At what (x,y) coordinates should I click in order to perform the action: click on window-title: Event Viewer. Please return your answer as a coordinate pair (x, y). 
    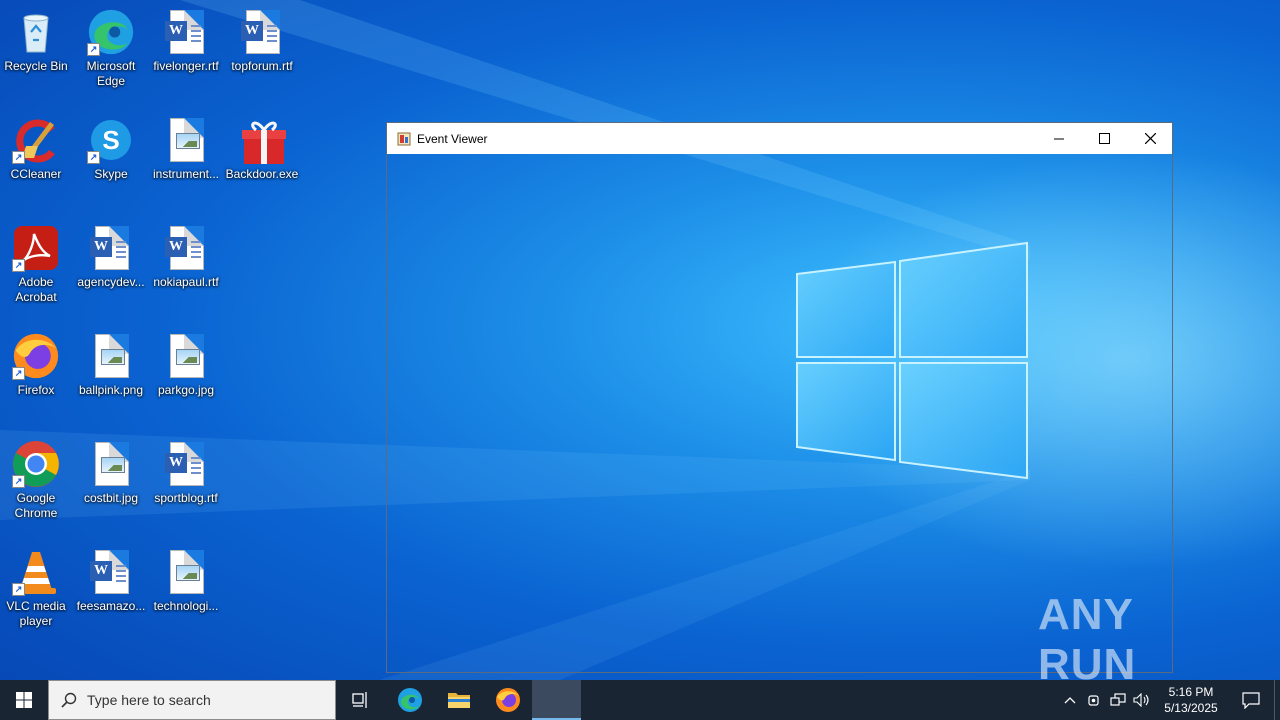
    Looking at the image, I should click on (452, 138).